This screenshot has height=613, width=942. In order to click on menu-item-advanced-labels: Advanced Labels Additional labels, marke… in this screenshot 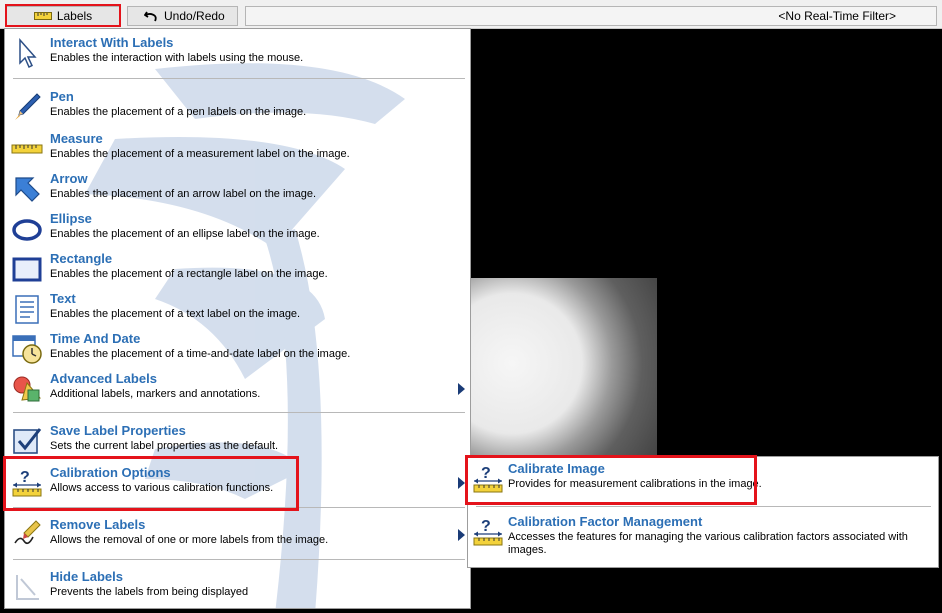, I will do `click(237, 389)`.